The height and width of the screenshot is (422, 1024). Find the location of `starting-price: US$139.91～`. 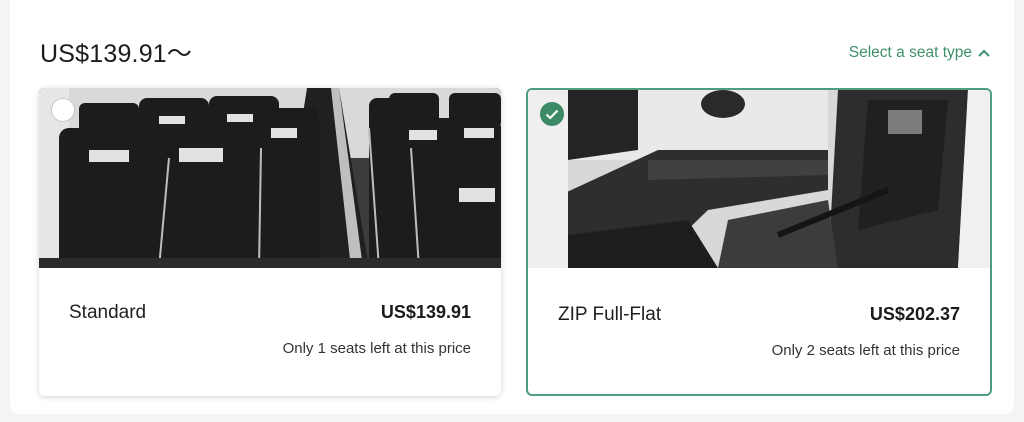

starting-price: US$139.91～ is located at coordinates (116, 54).